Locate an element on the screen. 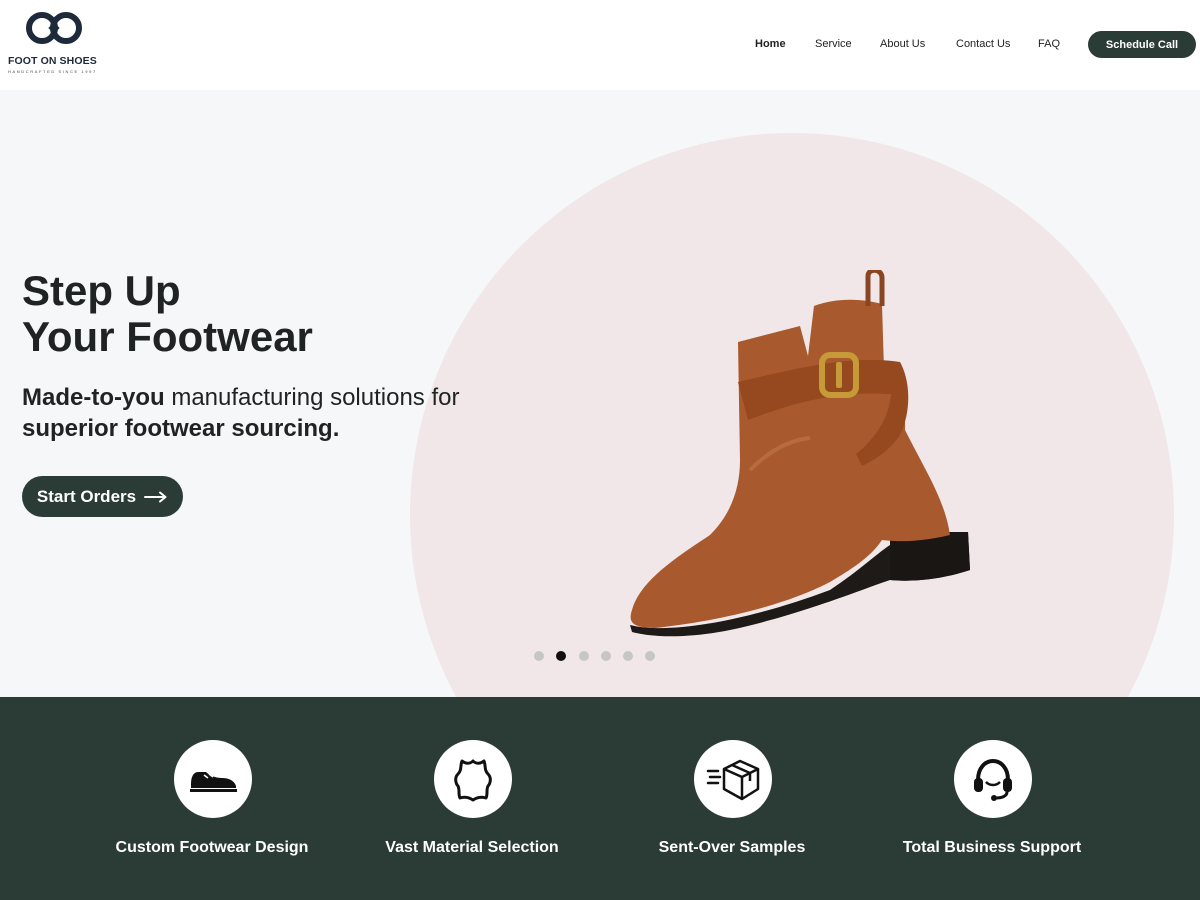 The width and height of the screenshot is (1200, 900). schedule-call-button: Schedule Call is located at coordinates (1142, 44).